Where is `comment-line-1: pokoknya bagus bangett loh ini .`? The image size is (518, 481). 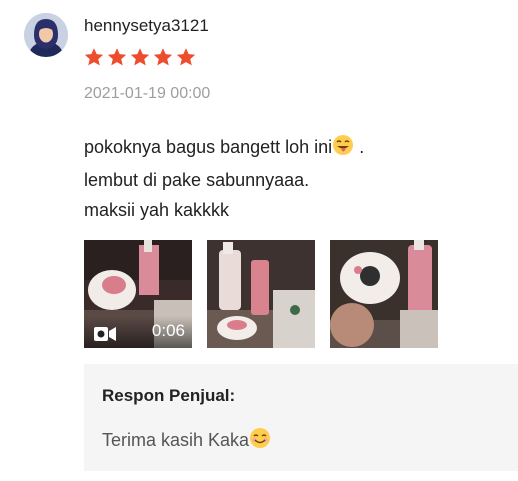
comment-line-1: pokoknya bagus bangett loh ini . is located at coordinates (224, 148).